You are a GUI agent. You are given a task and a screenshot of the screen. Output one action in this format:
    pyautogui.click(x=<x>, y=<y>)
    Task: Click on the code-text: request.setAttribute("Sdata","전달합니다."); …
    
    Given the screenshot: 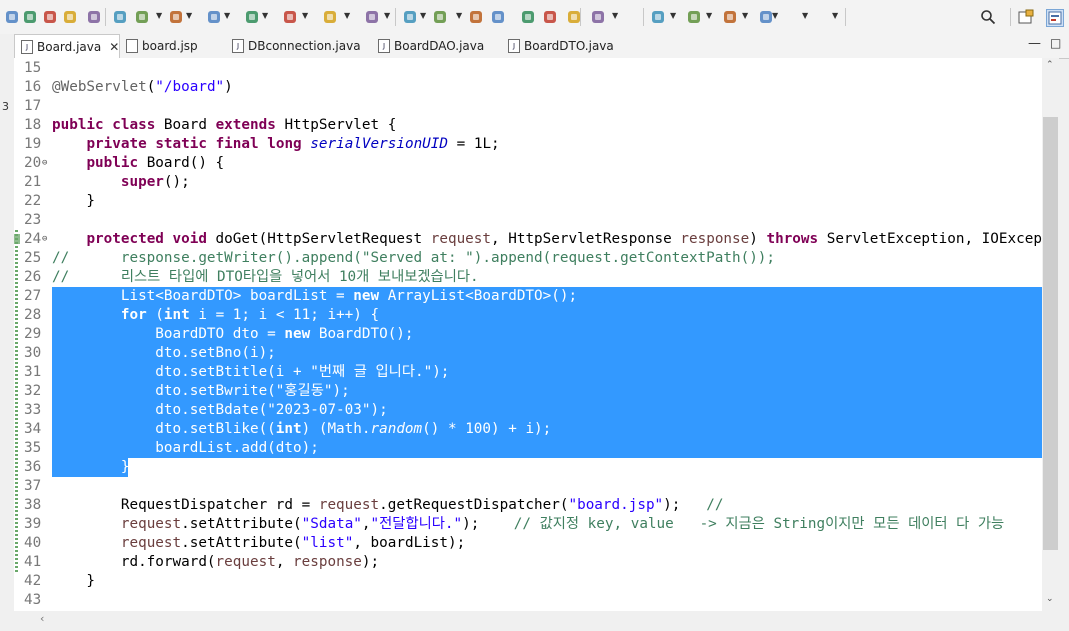 What is the action you would take?
    pyautogui.click(x=562, y=524)
    